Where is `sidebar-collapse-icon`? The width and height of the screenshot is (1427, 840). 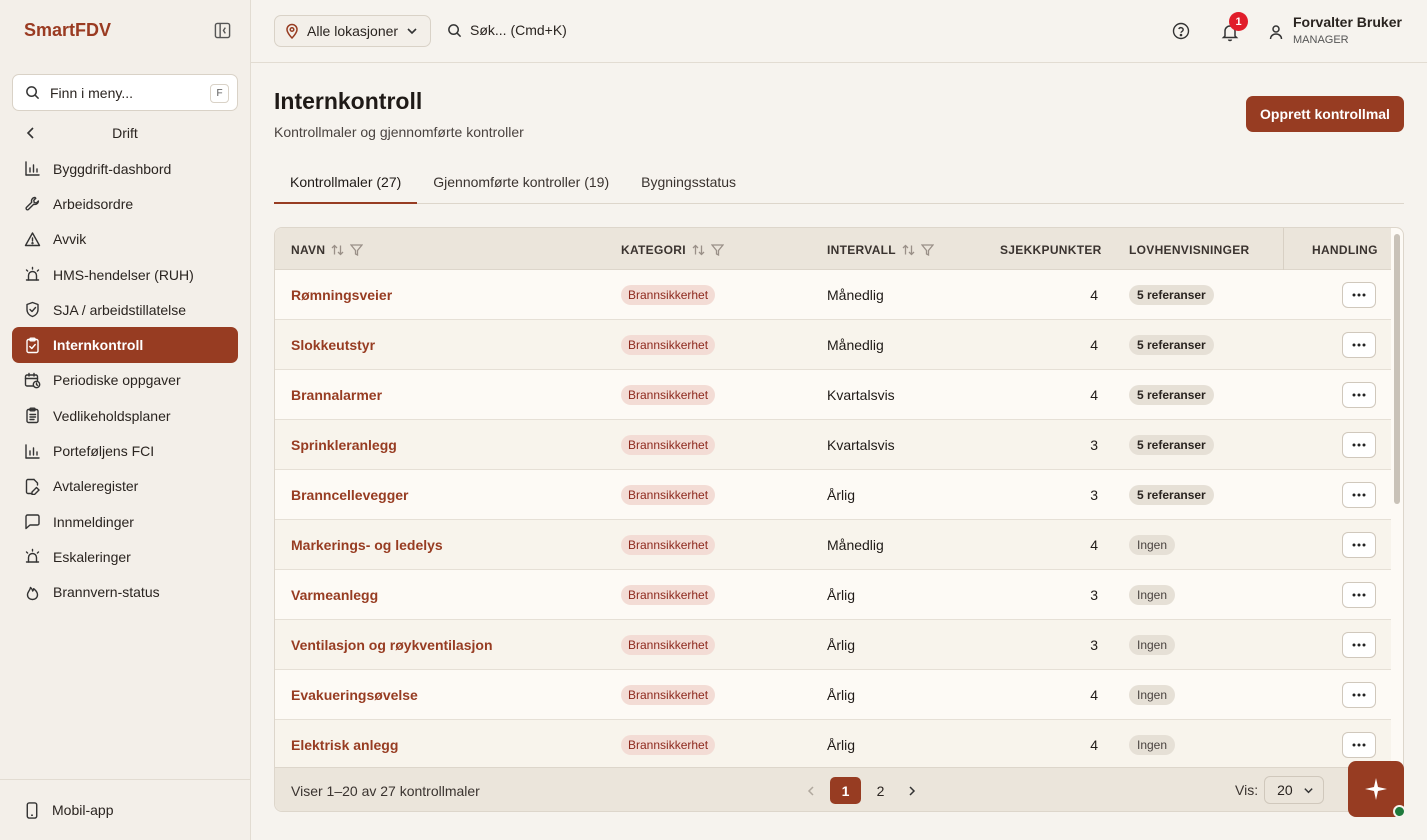
sidebar-collapse-icon is located at coordinates (222, 30).